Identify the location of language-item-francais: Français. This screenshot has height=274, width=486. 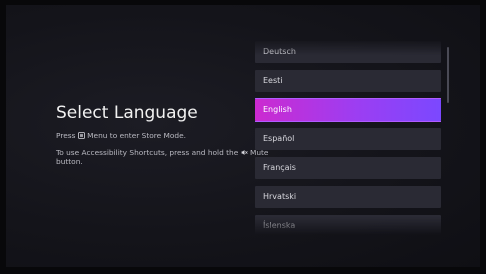
(348, 168).